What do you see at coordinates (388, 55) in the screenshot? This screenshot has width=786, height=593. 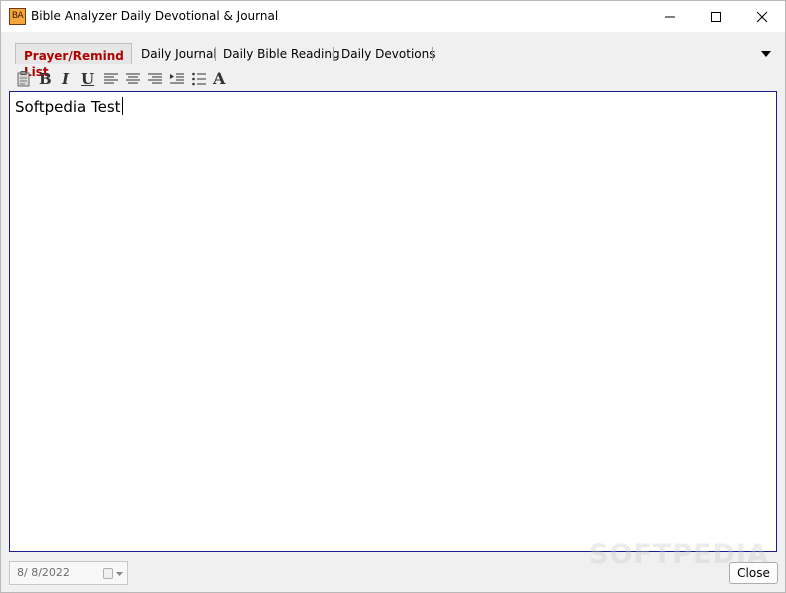 I see `tab-daily-devotions: Daily Devotions` at bounding box center [388, 55].